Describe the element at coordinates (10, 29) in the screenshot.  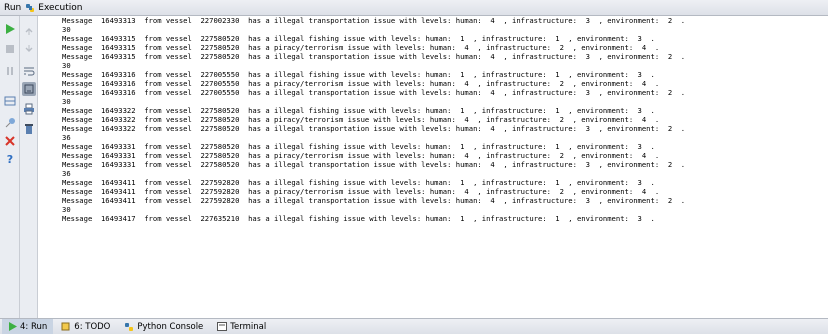
I see `rerun-icon` at that location.